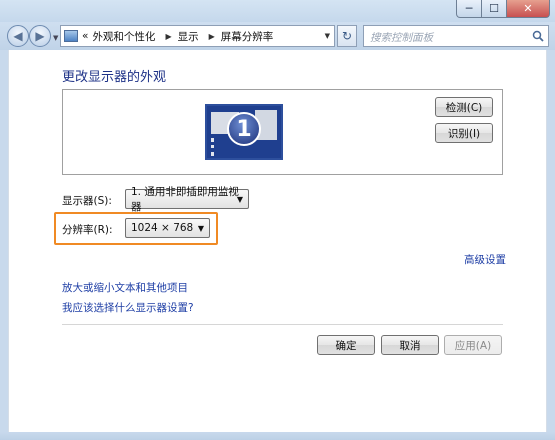 This screenshot has width=555, height=440. I want to click on minimize-button: ─, so click(469, 9).